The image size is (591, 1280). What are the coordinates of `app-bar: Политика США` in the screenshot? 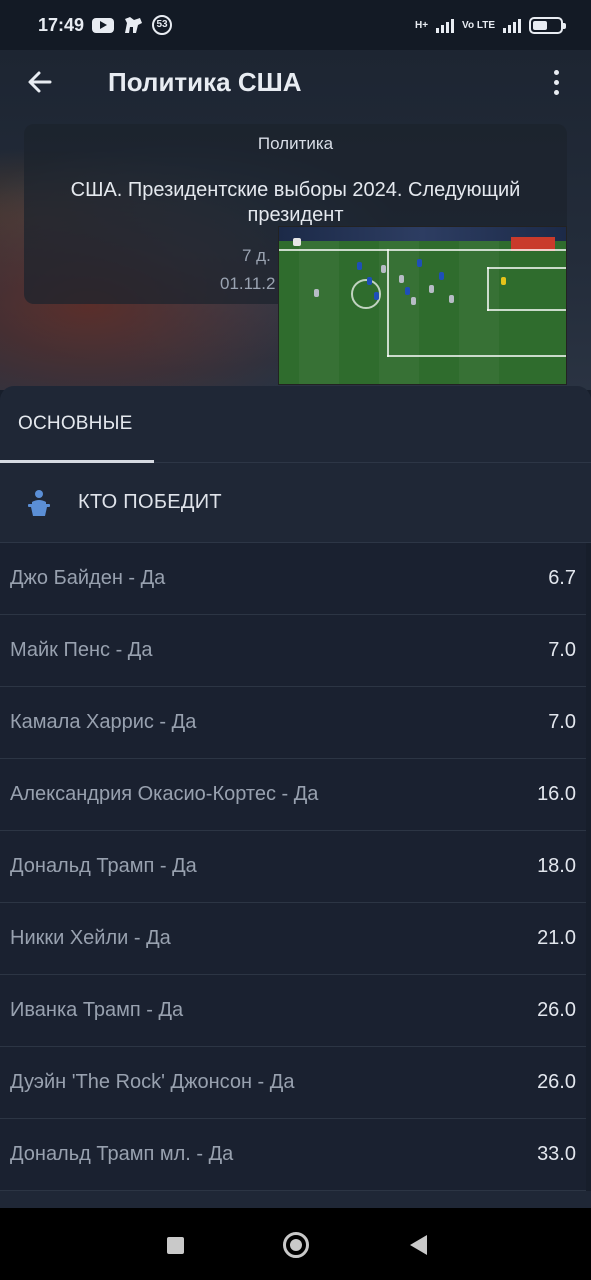 It's located at (295, 82).